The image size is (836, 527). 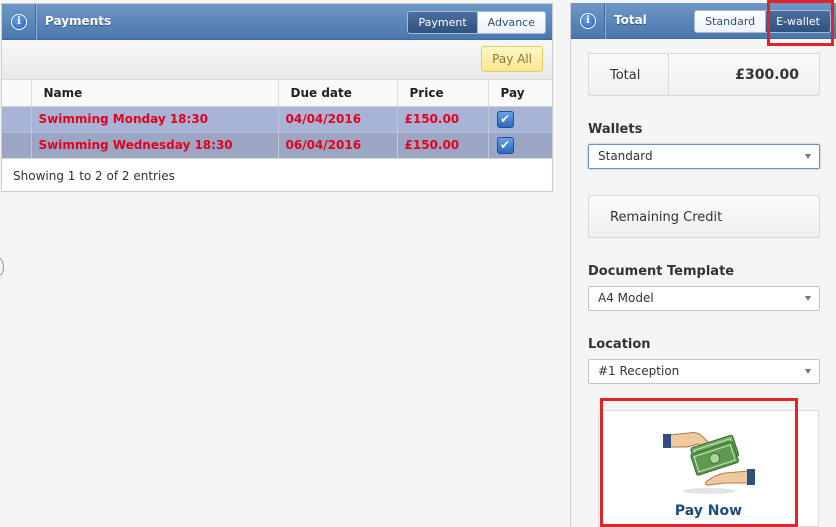 I want to click on location-select: #1 Reception, so click(x=704, y=371).